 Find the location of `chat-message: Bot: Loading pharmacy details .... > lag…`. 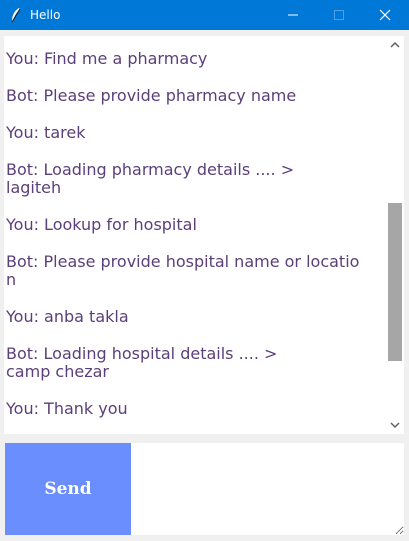

chat-message: Bot: Loading pharmacy details .... > lag… is located at coordinates (150, 178).